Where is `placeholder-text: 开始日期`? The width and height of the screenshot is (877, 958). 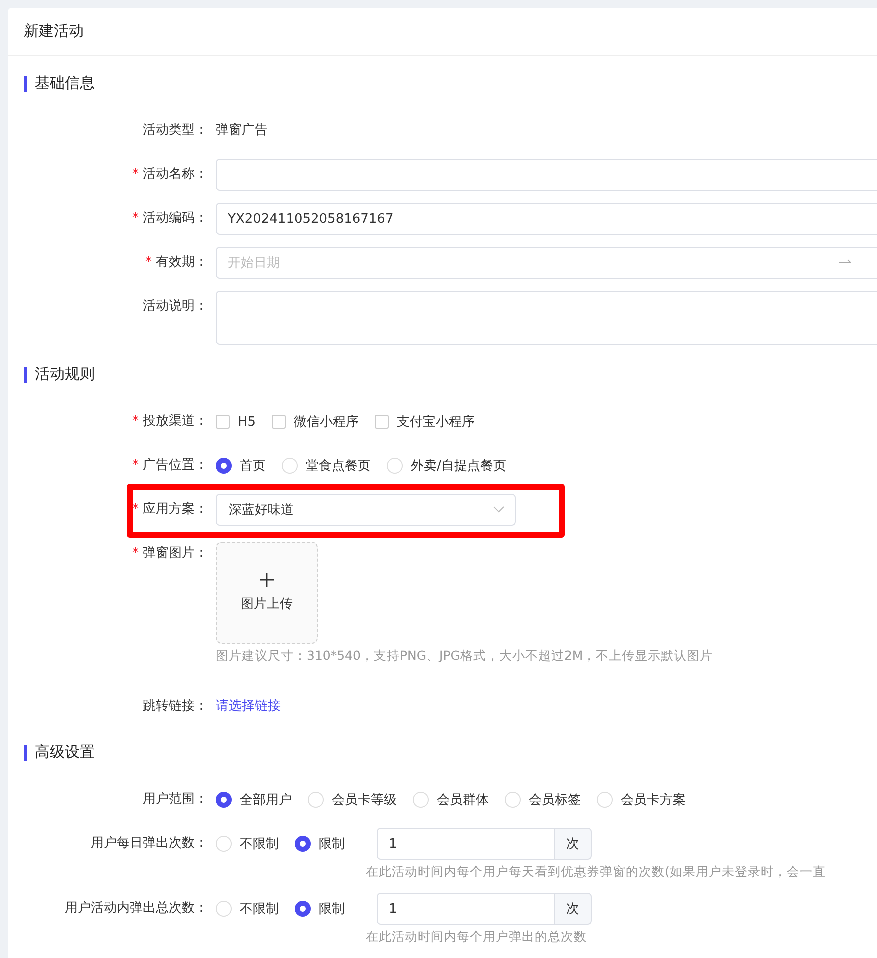 placeholder-text: 开始日期 is located at coordinates (254, 263).